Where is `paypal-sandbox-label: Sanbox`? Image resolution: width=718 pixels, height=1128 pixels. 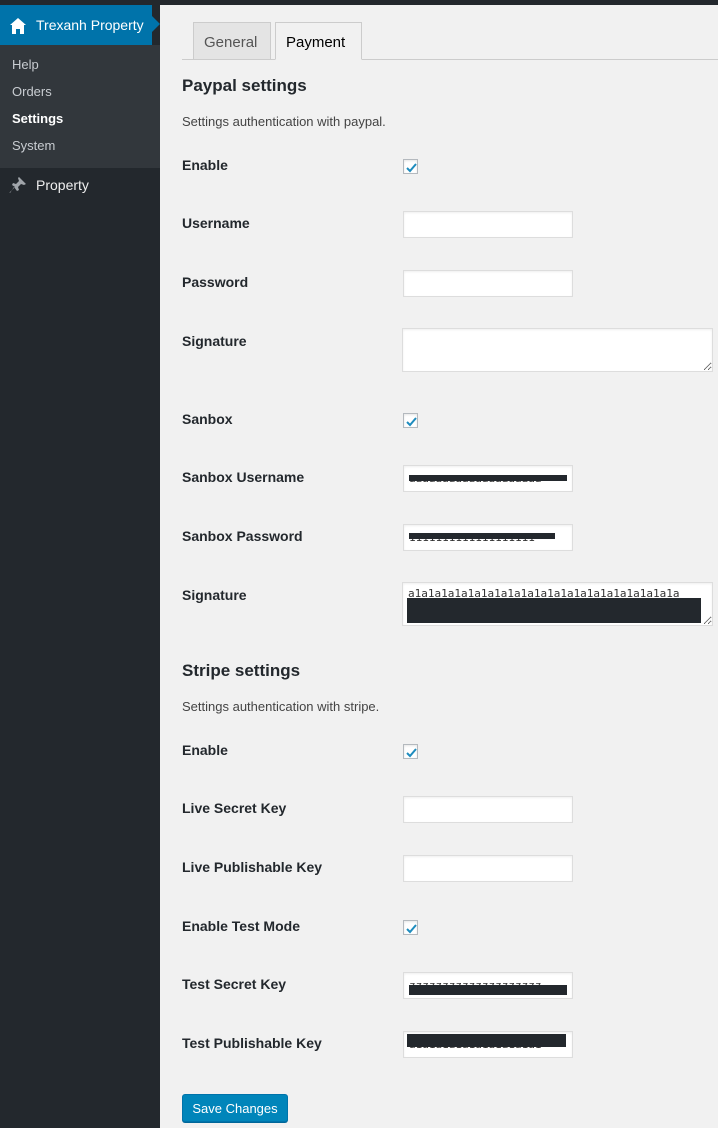 paypal-sandbox-label: Sanbox is located at coordinates (207, 419).